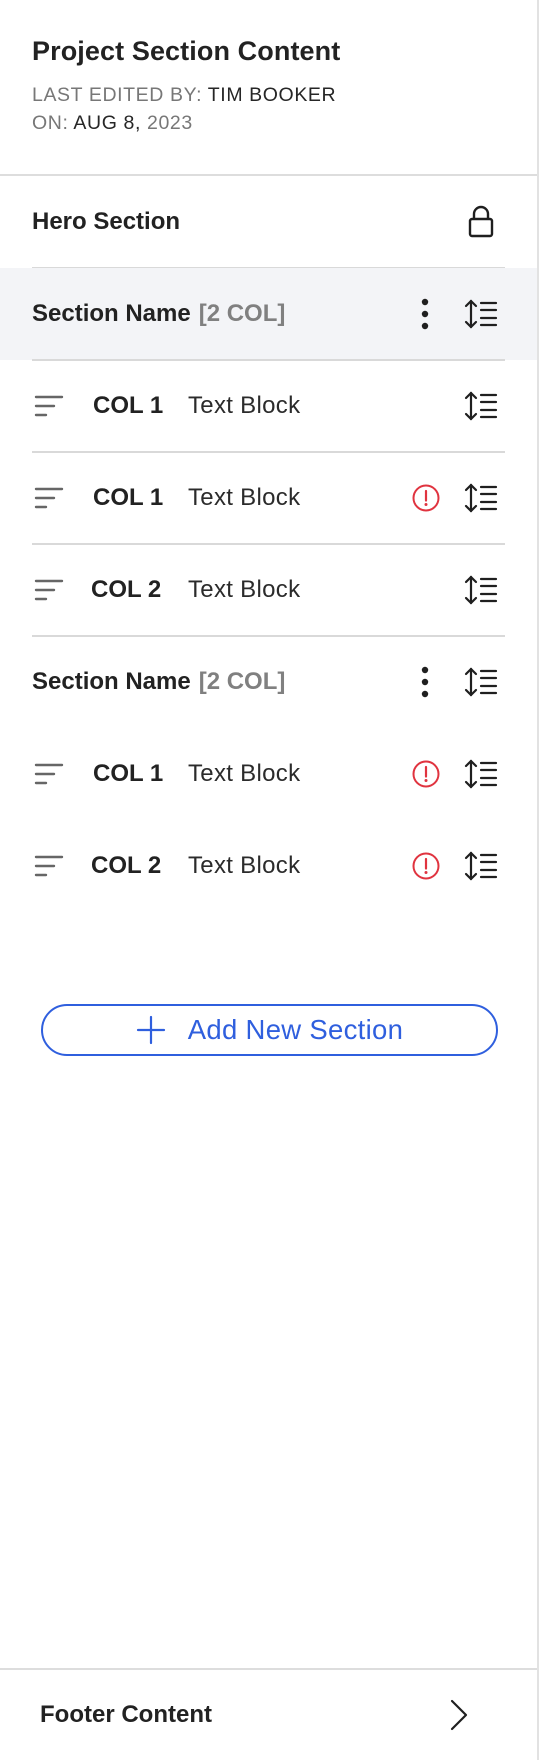 This screenshot has width=540, height=1760. What do you see at coordinates (459, 1715) in the screenshot?
I see `chevron-right-icon` at bounding box center [459, 1715].